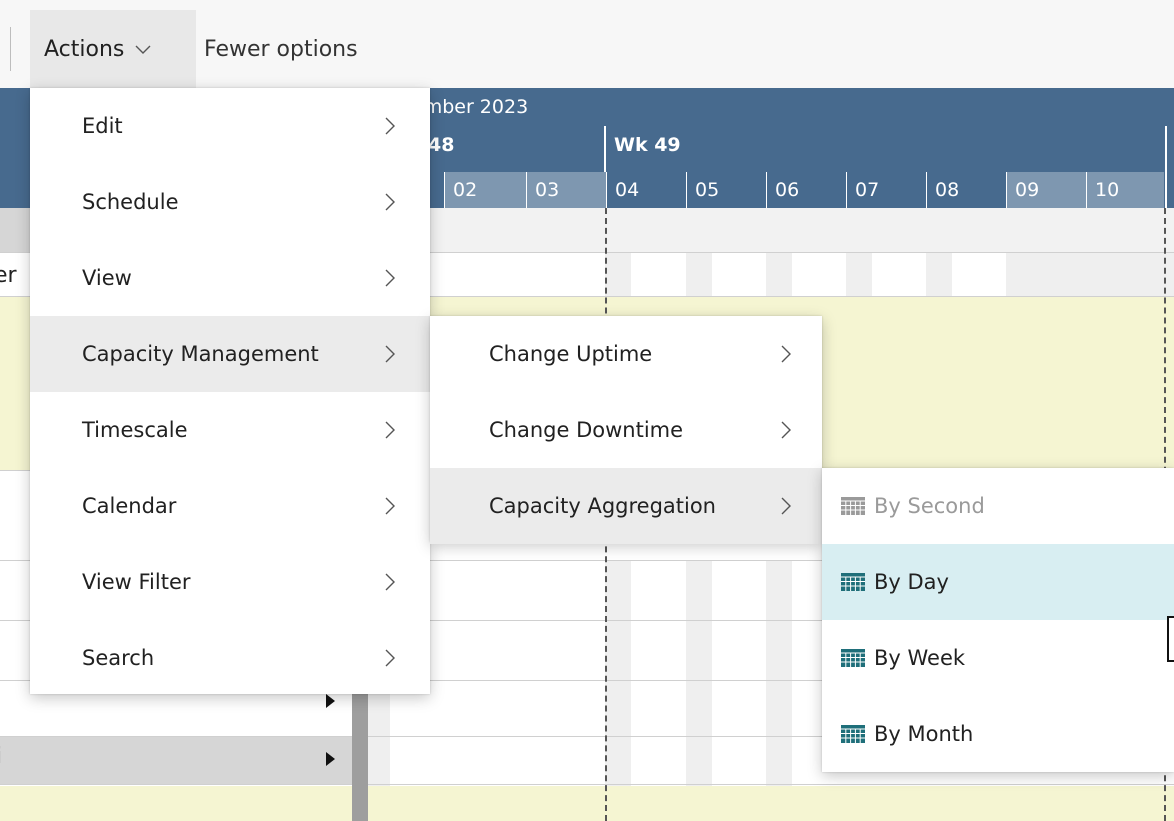  I want to click on menu-item-view: View, so click(230, 278).